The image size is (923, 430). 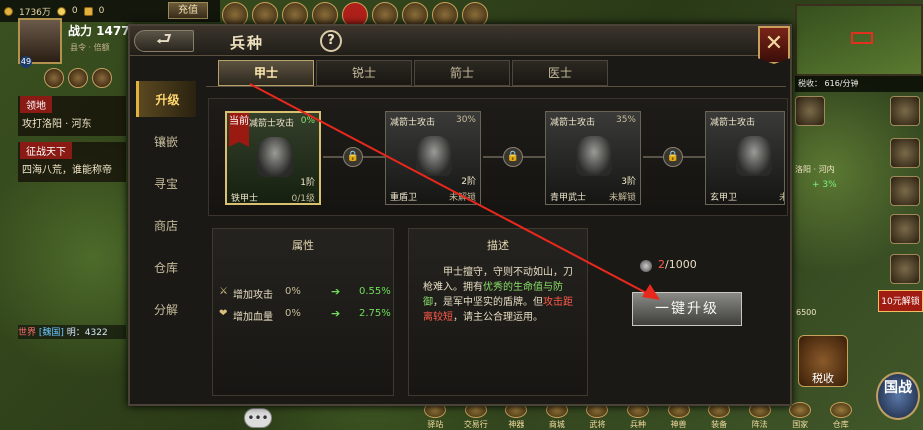 I want to click on tabs-divider, so click(x=496, y=86).